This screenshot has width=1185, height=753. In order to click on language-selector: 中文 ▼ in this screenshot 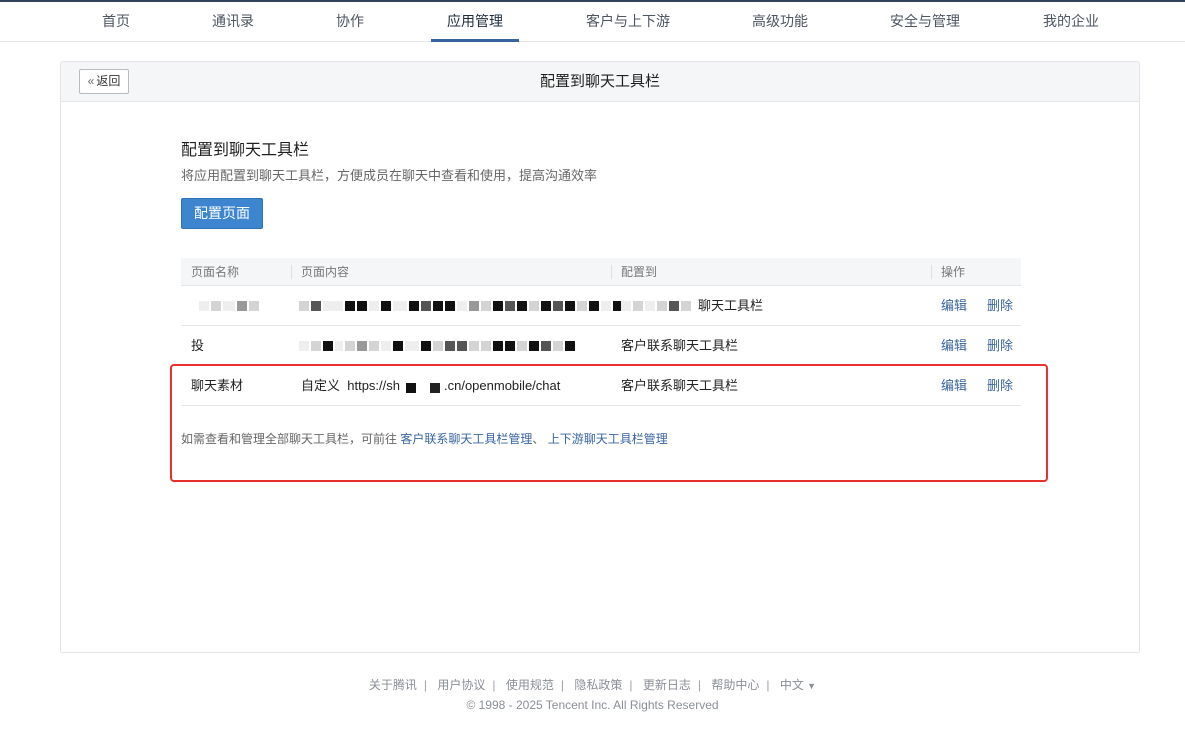, I will do `click(798, 685)`.